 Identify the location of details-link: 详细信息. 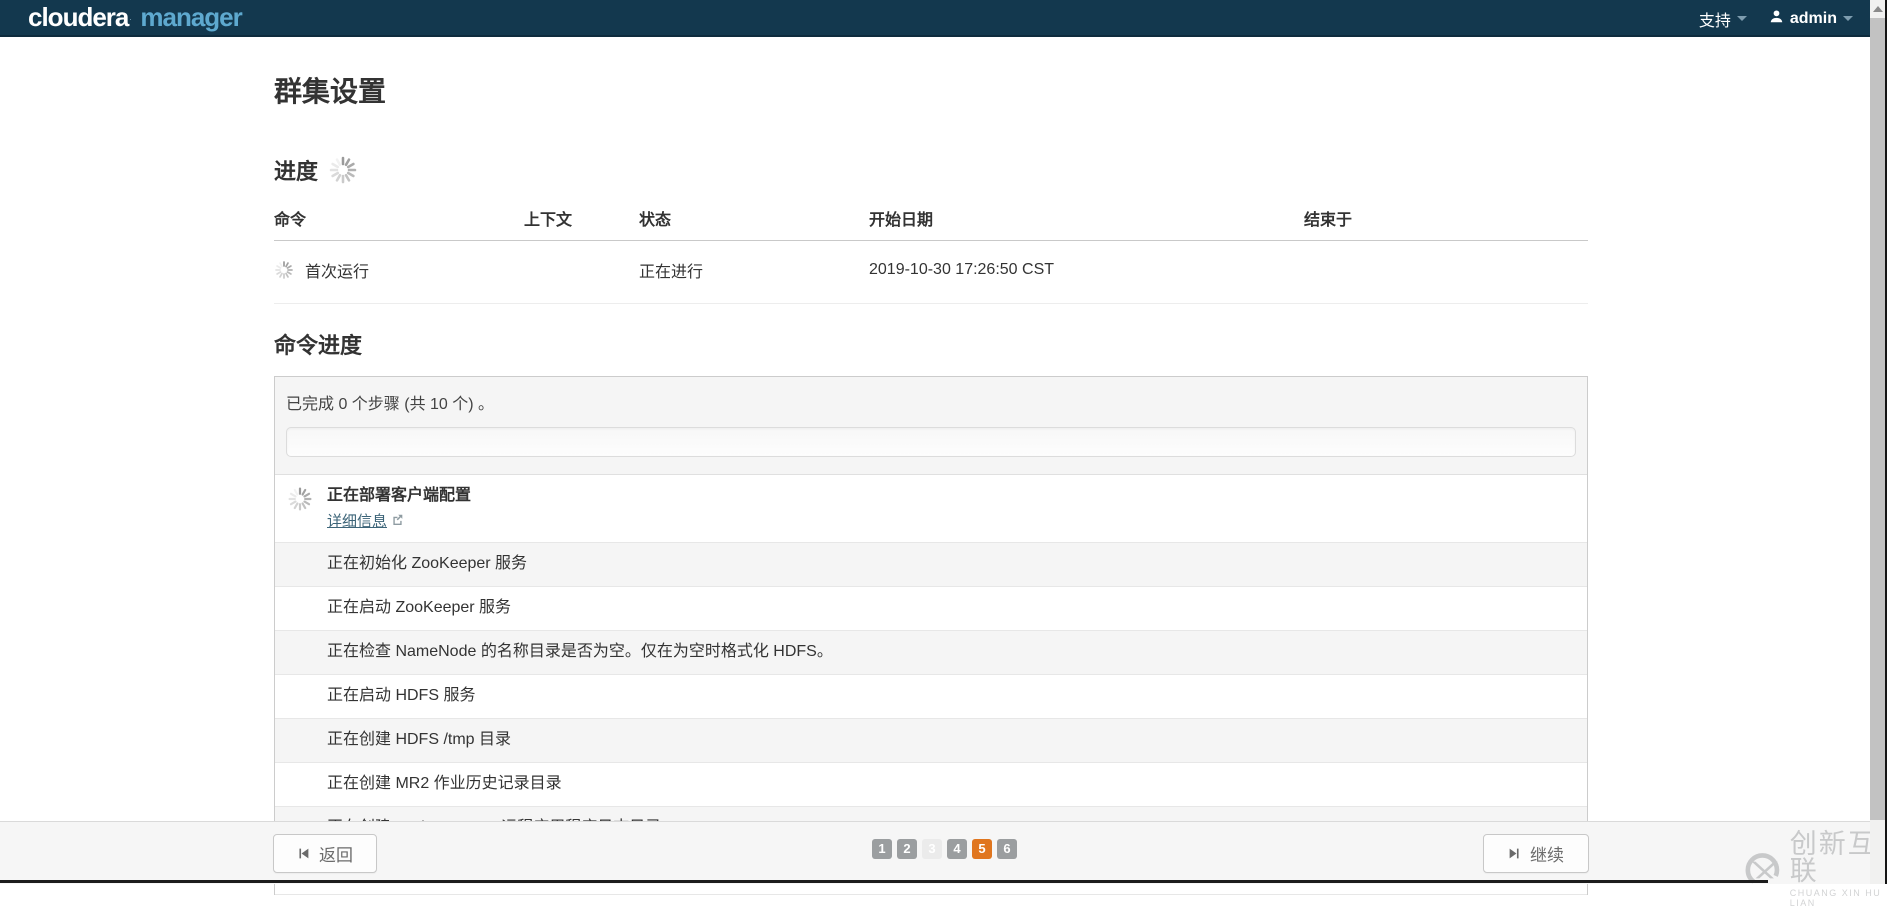
(357, 520).